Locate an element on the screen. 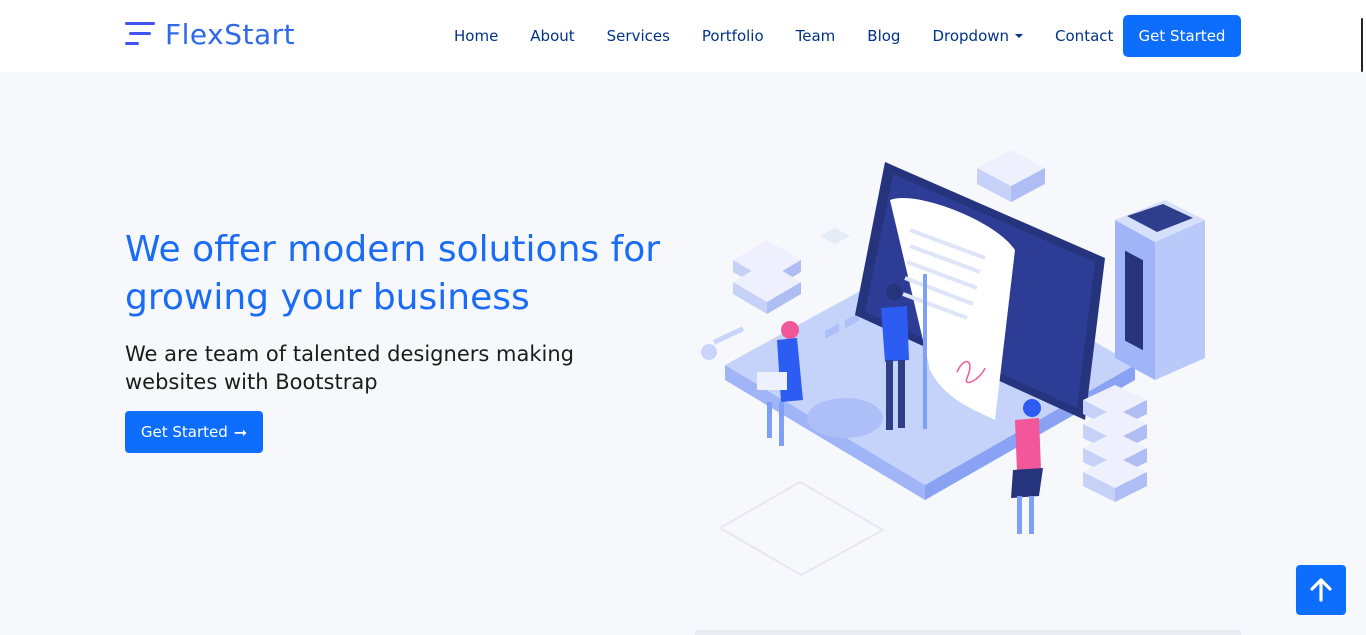  nav-item-team: Team is located at coordinates (816, 36).